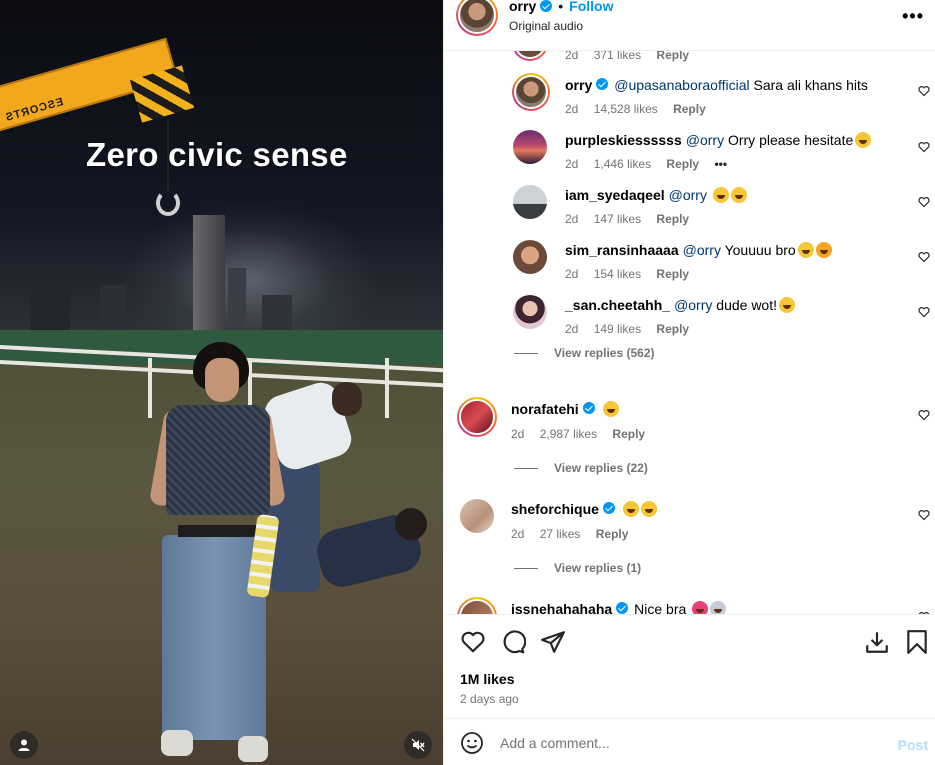  I want to click on view-replies-button: View replies (562), so click(584, 353).